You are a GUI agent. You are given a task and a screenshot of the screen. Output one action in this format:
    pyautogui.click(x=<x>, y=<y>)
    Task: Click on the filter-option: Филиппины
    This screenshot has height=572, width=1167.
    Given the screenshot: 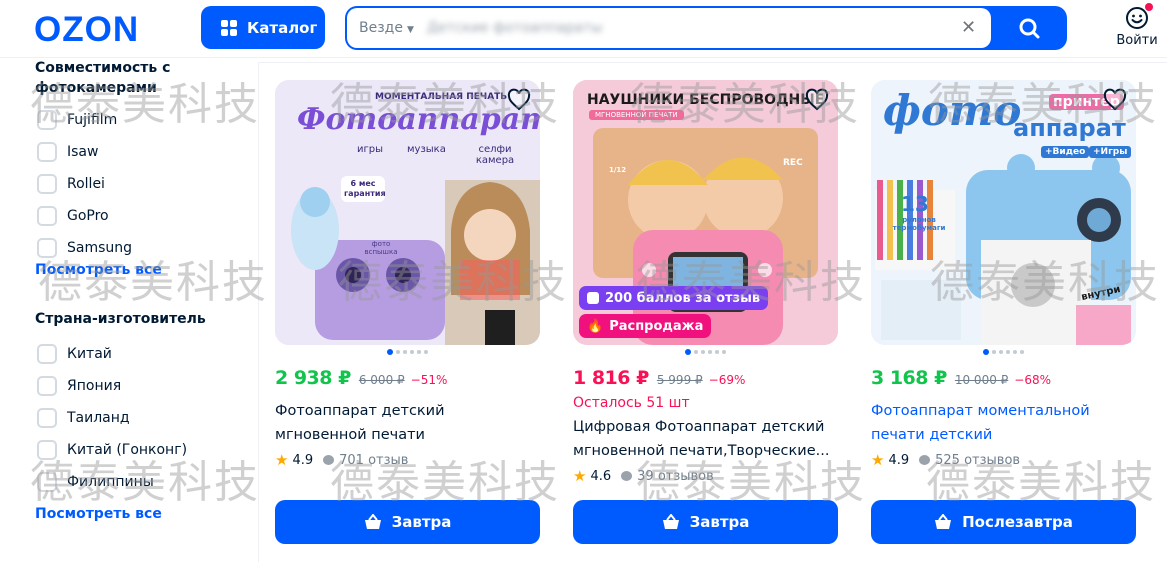 What is the action you would take?
    pyautogui.click(x=142, y=482)
    